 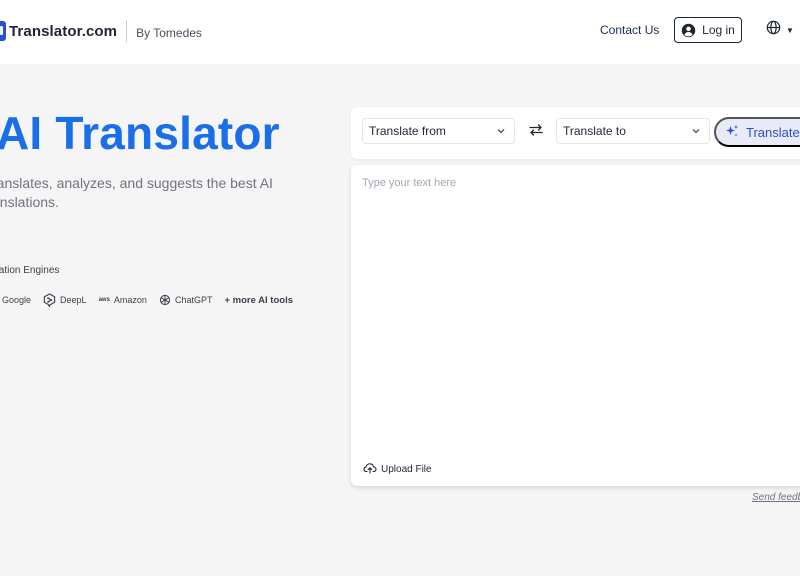 I want to click on engine-google-label: Google, so click(x=17, y=300).